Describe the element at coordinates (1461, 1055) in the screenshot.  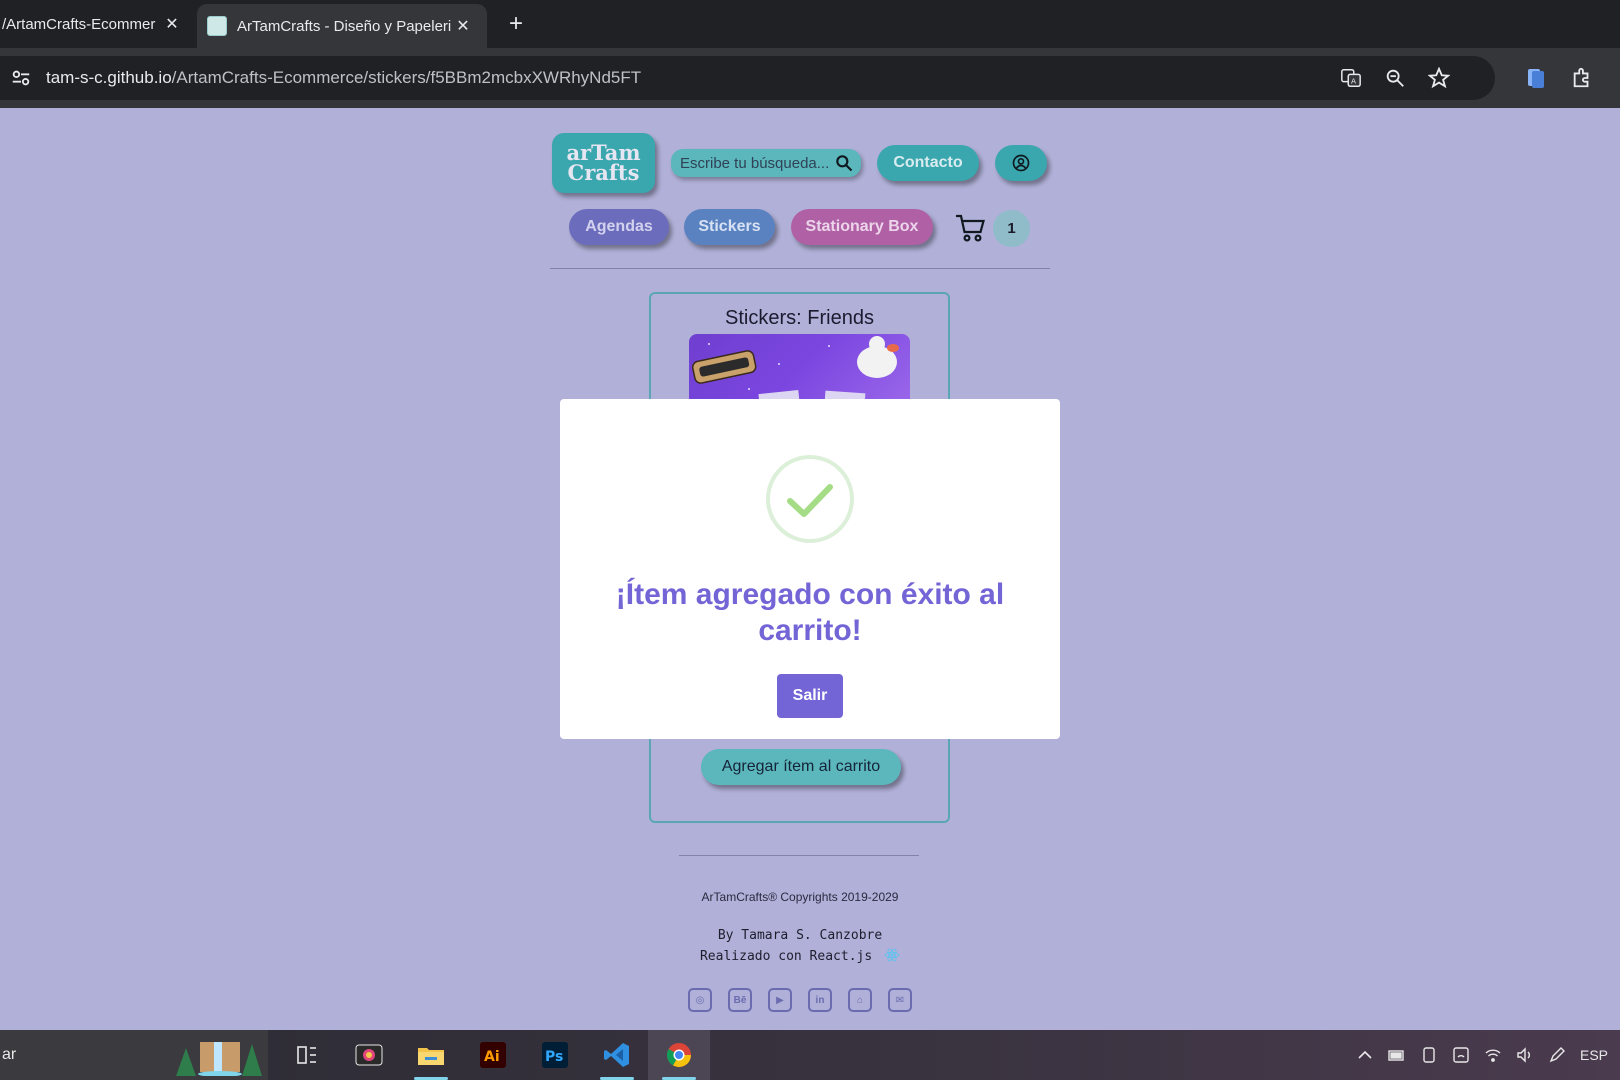
I see `network-status-icon` at that location.